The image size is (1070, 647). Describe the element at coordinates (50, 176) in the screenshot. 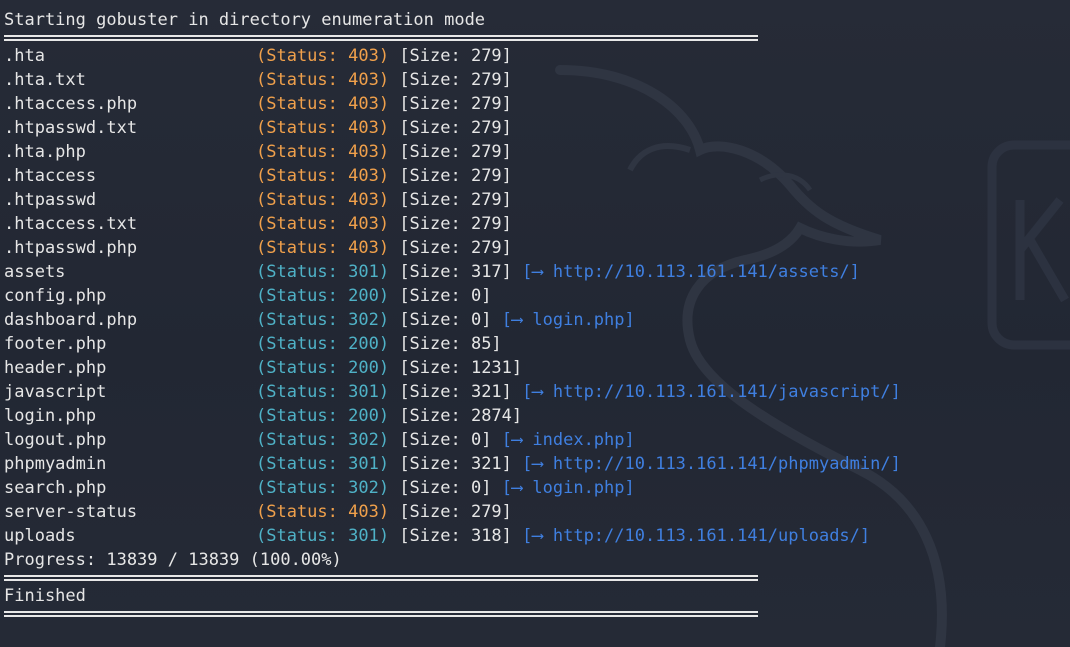

I see `result-path: .htaccess` at that location.